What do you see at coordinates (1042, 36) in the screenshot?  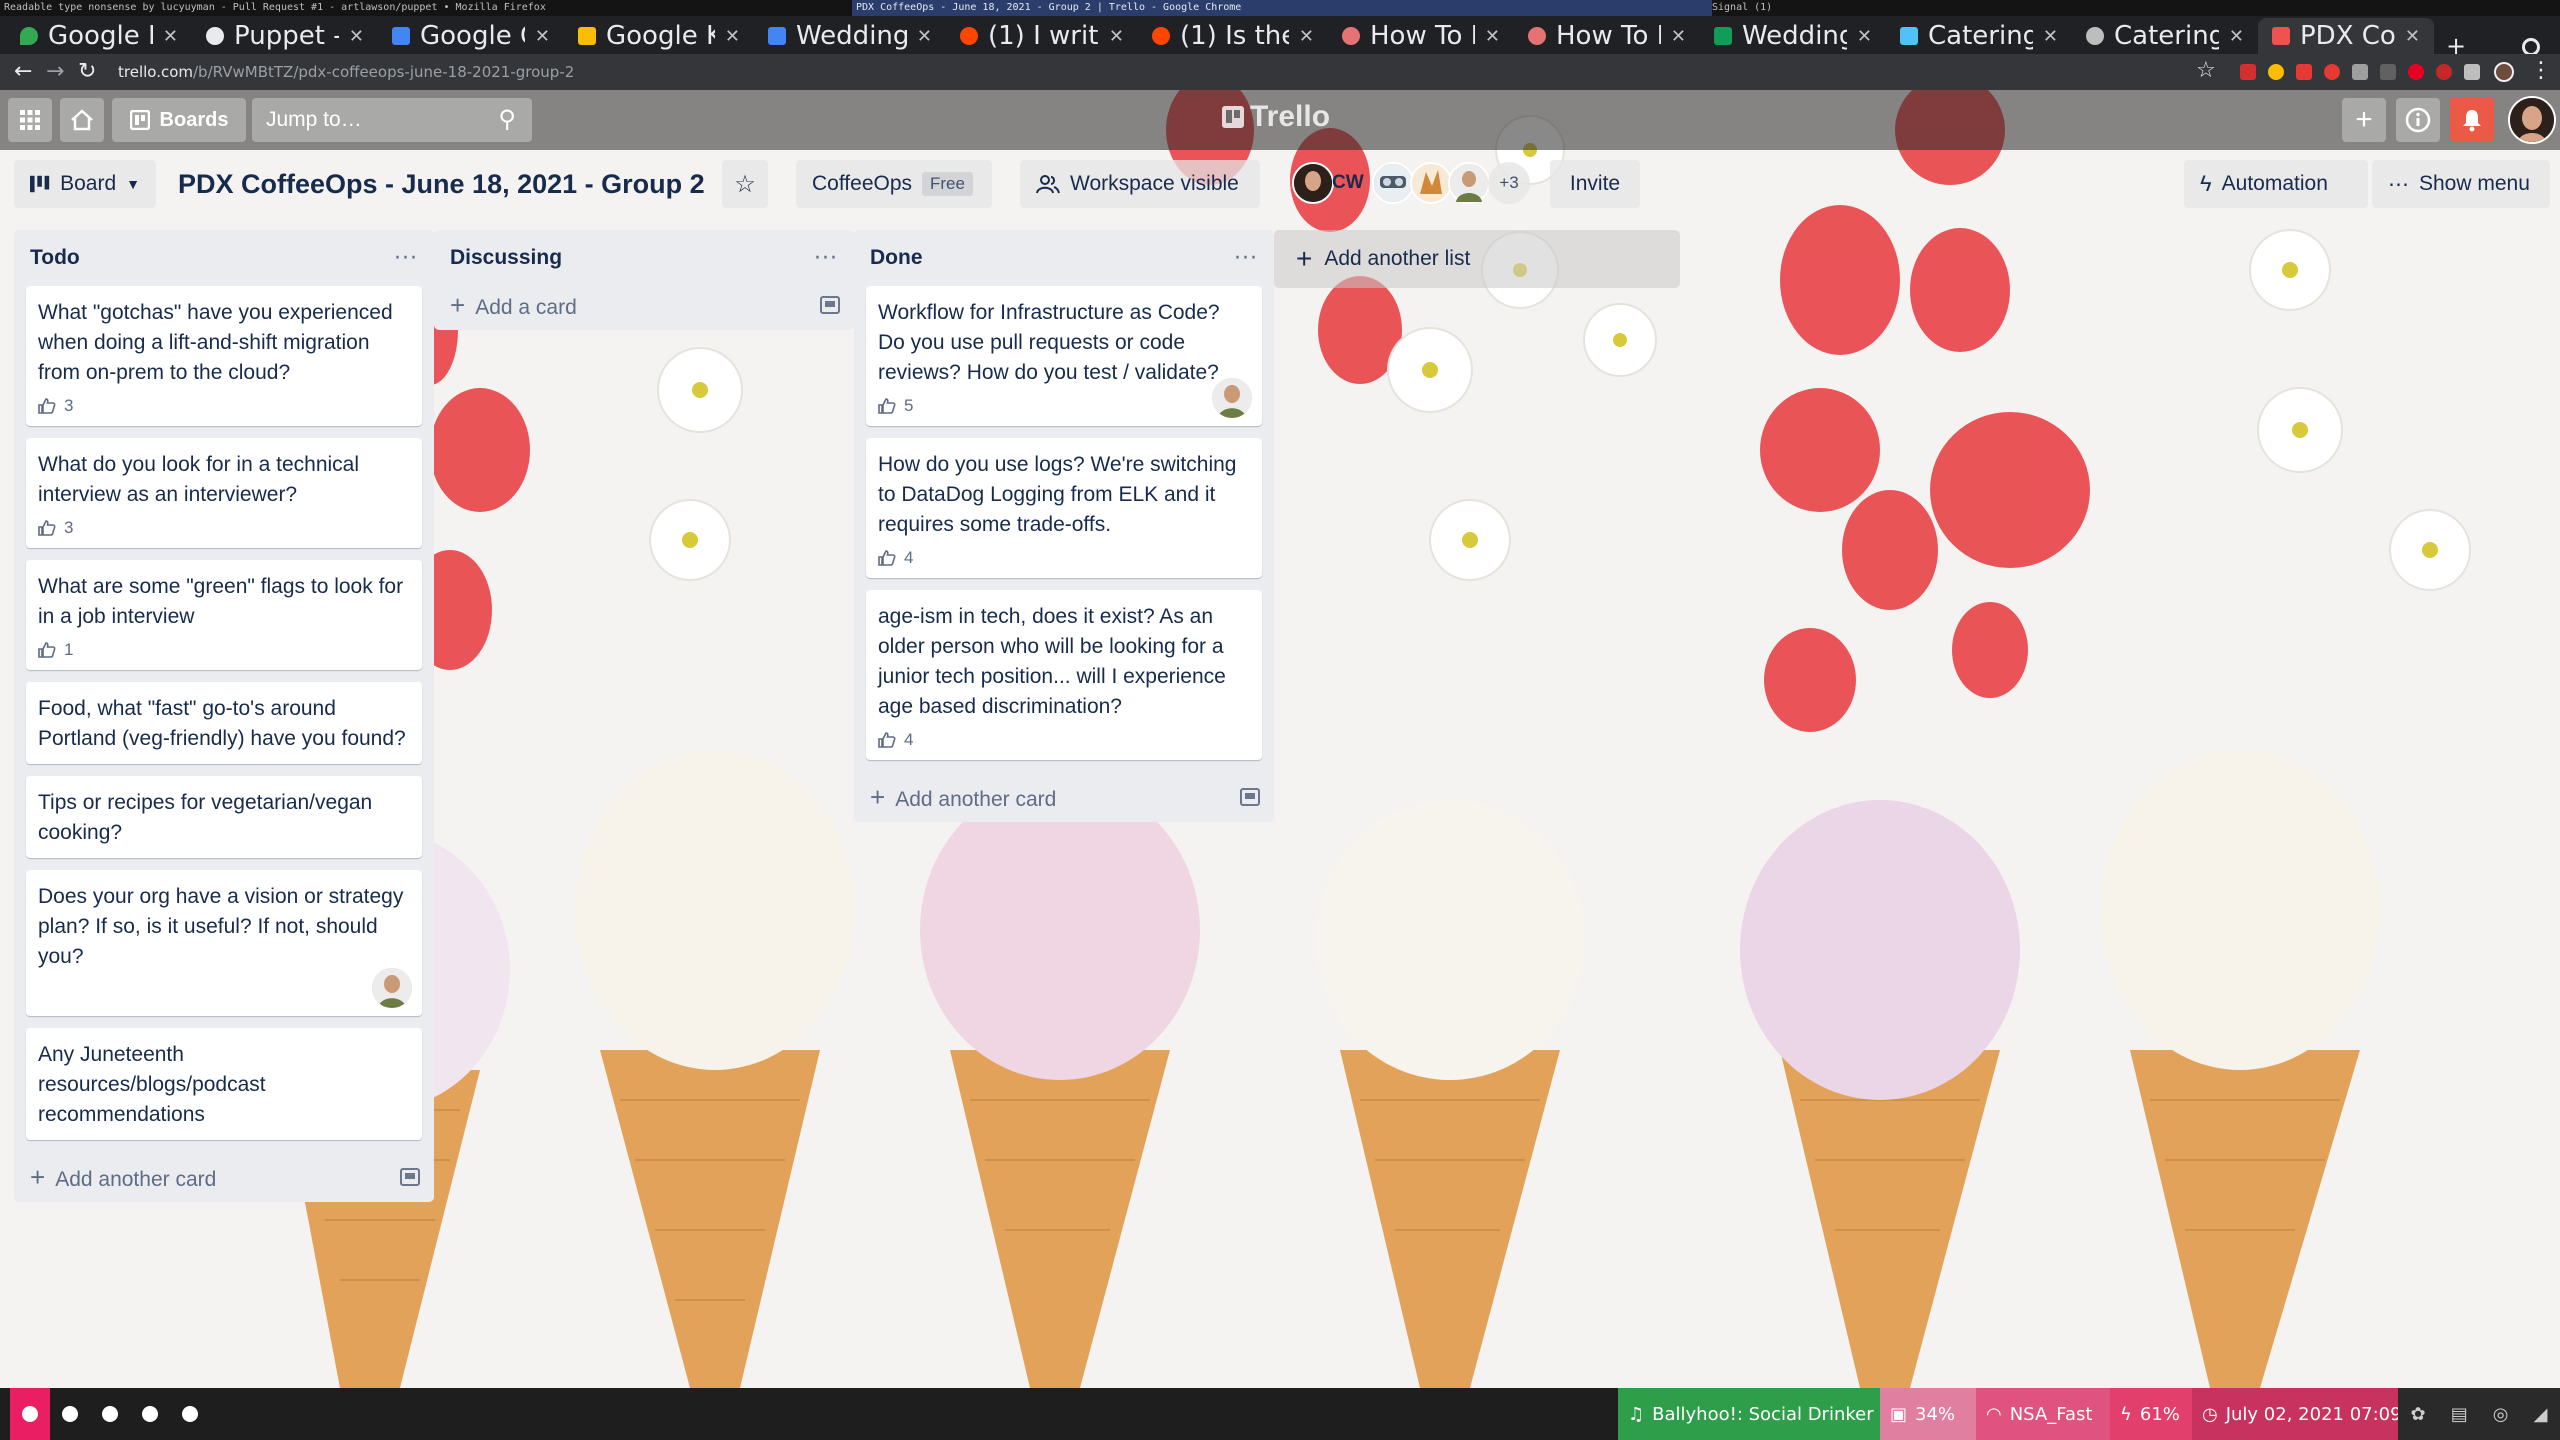 I see `browser-tab: (1) I write✕` at bounding box center [1042, 36].